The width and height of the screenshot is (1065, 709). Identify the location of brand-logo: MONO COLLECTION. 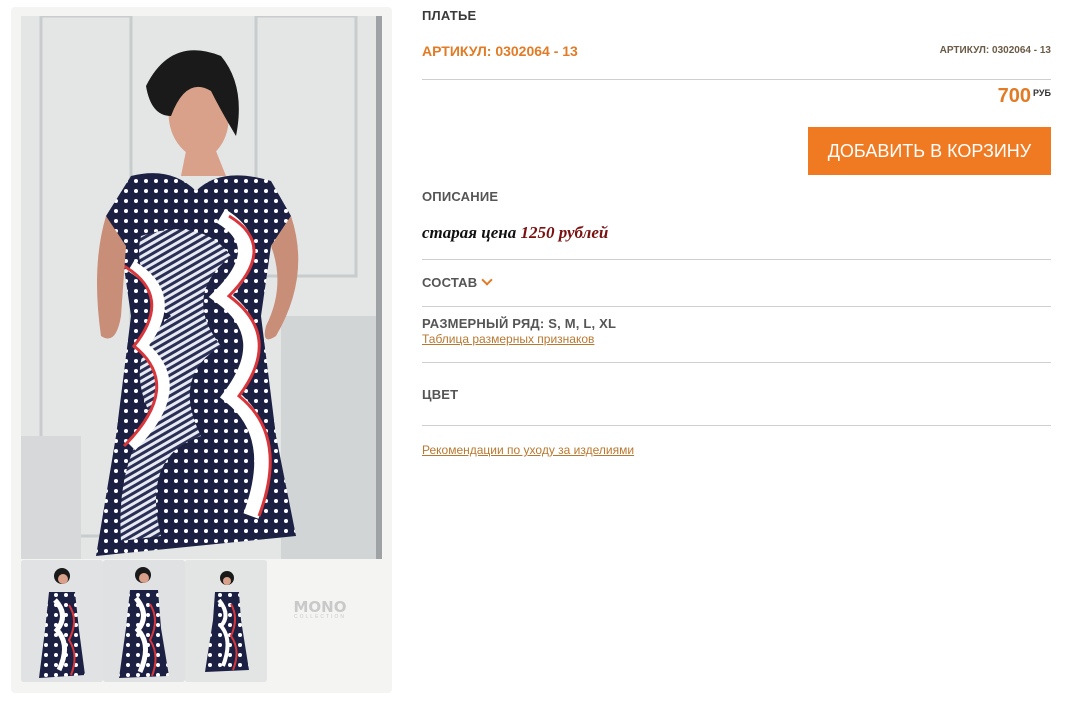
(320, 609).